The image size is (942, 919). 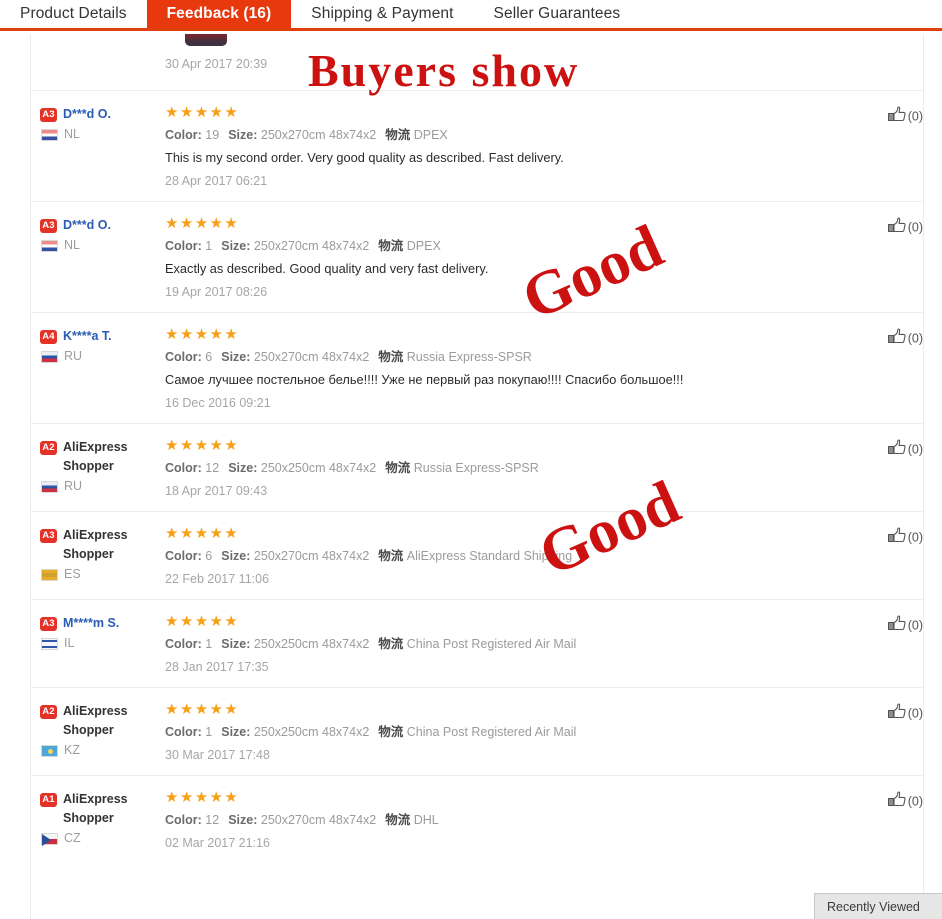 What do you see at coordinates (97, 258) in the screenshot?
I see `user-column: A3 D***d O. NL` at bounding box center [97, 258].